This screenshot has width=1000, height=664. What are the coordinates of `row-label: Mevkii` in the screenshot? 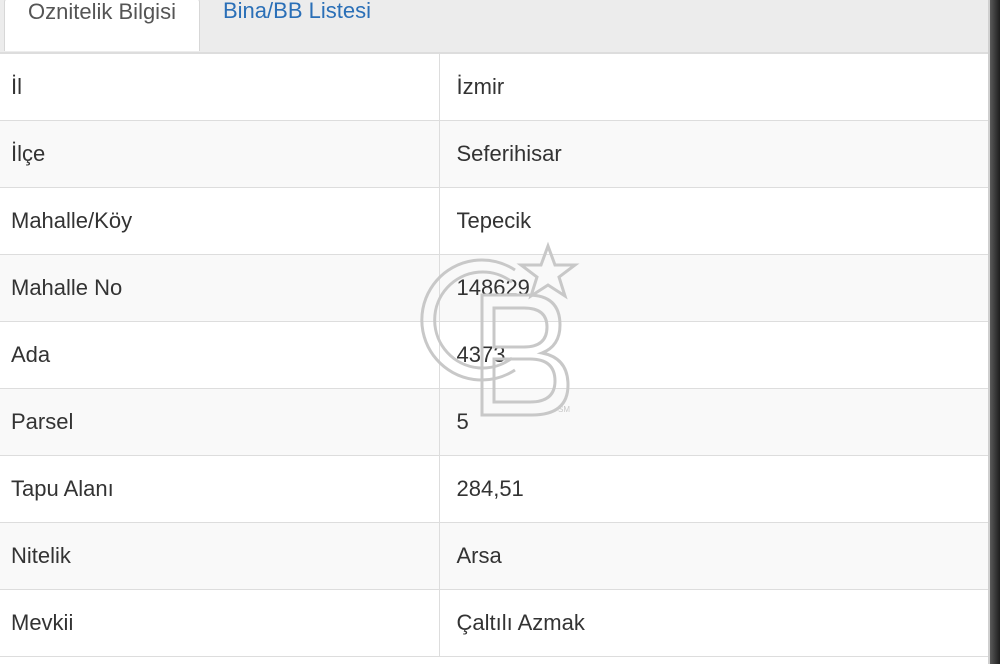 It's located at (220, 623).